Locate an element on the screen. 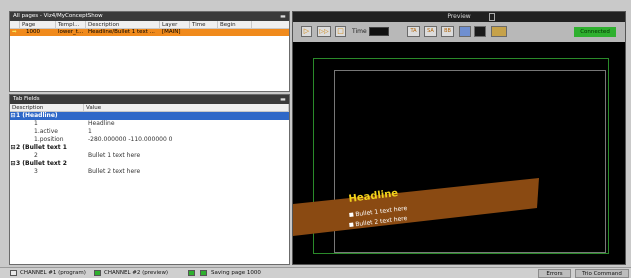  field-value: 1 is located at coordinates (186, 132).